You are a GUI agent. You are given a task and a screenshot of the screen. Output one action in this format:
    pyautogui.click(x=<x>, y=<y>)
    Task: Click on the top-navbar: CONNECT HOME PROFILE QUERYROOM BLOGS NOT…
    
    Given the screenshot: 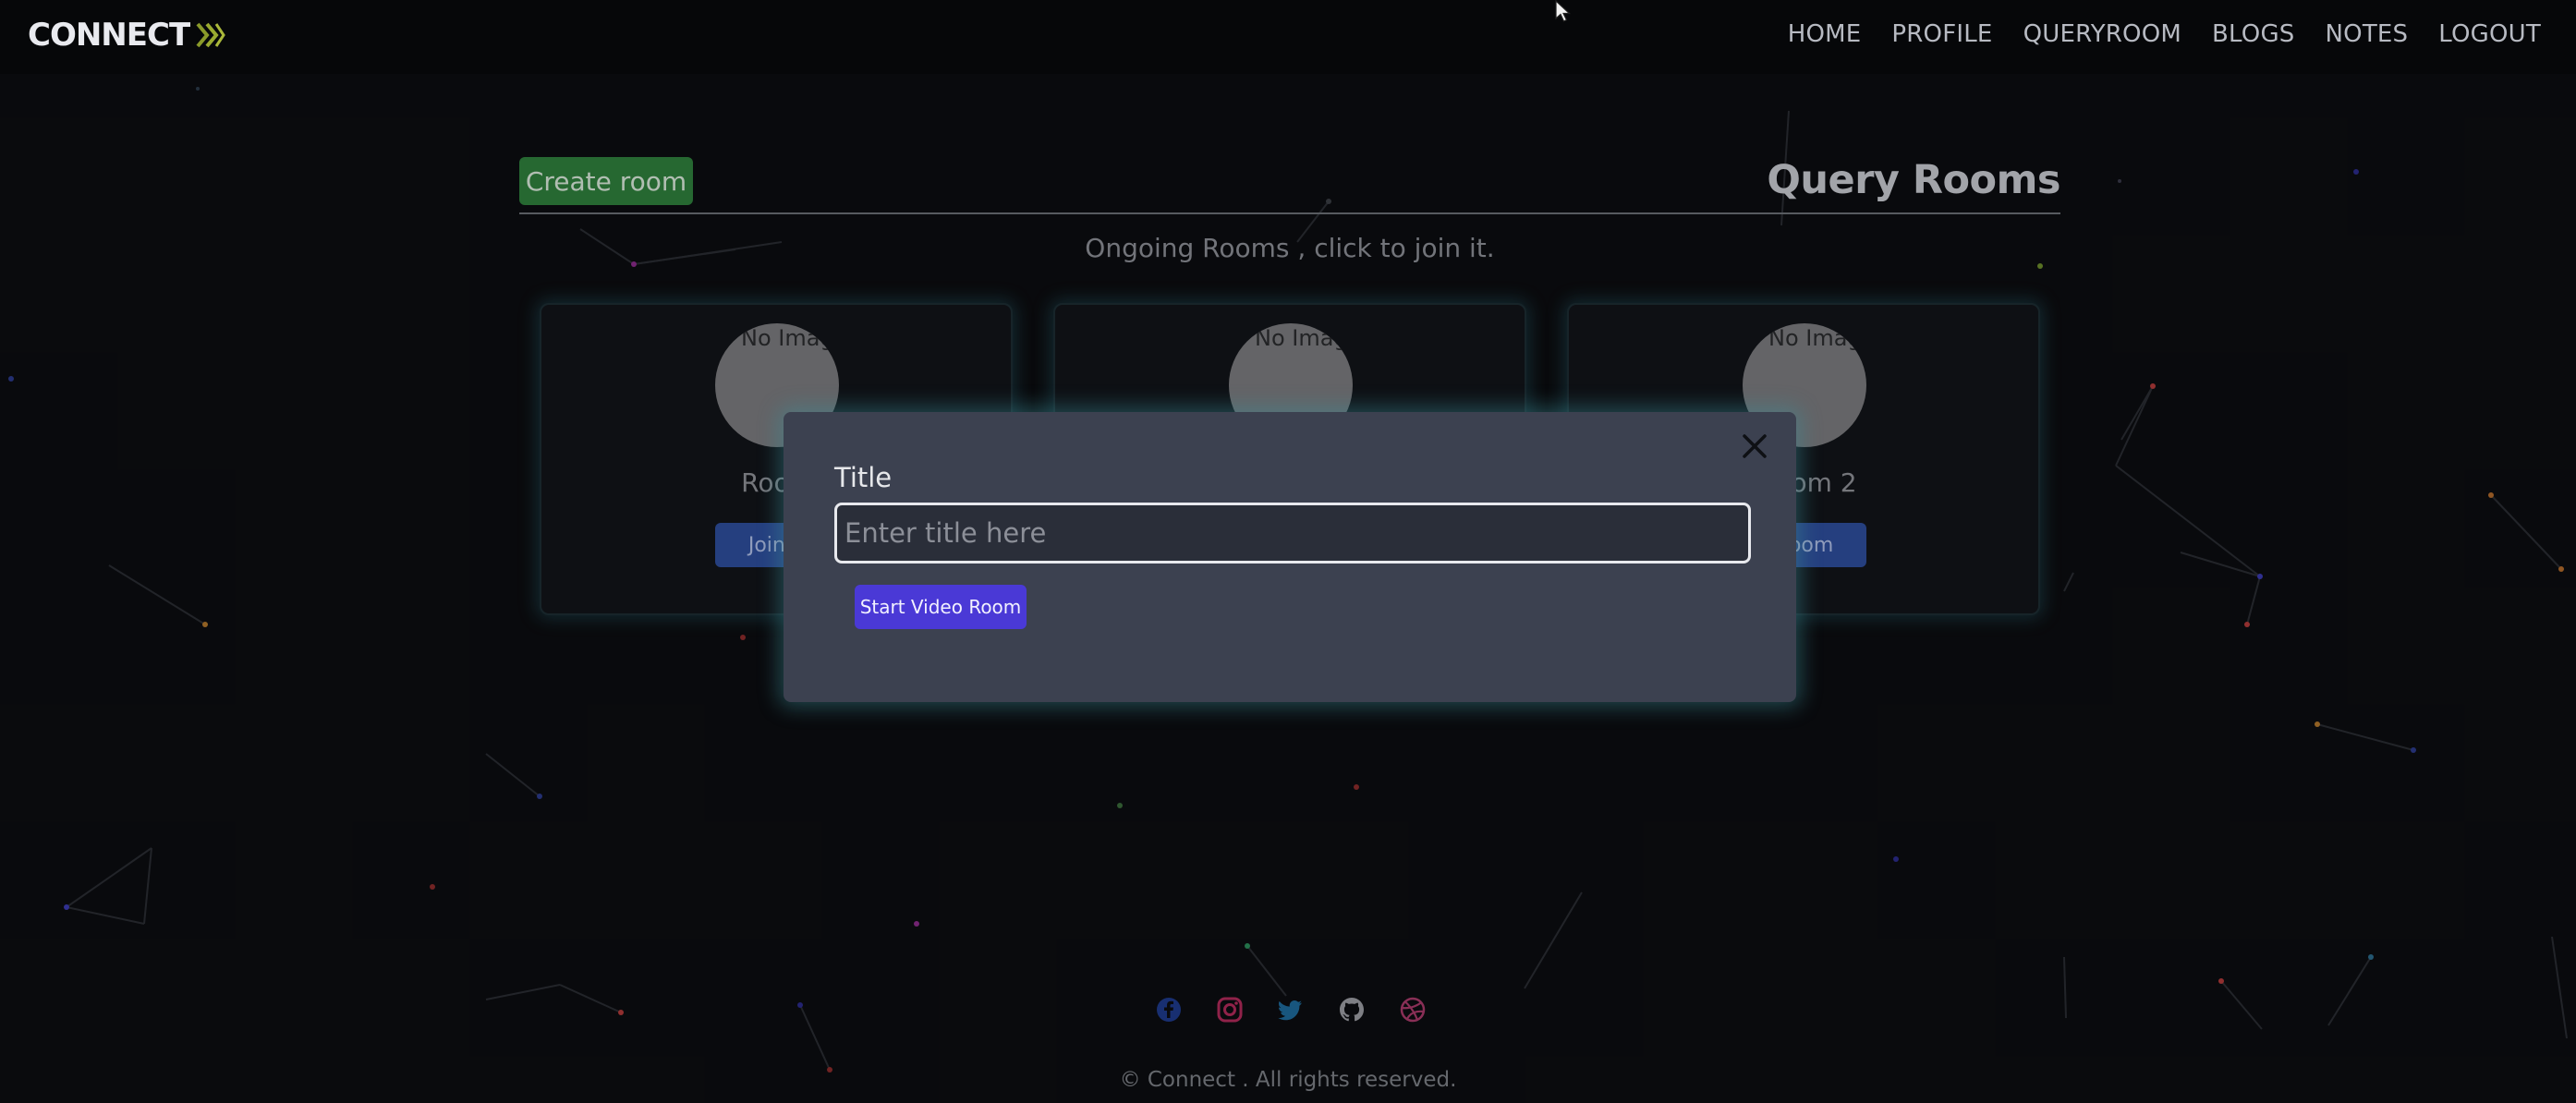 What is the action you would take?
    pyautogui.click(x=1288, y=37)
    